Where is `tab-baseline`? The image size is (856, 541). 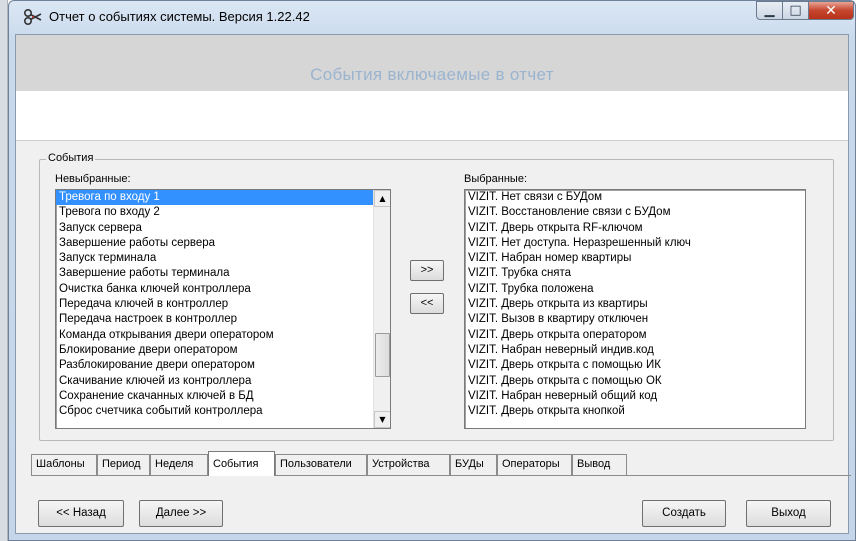 tab-baseline is located at coordinates (441, 475).